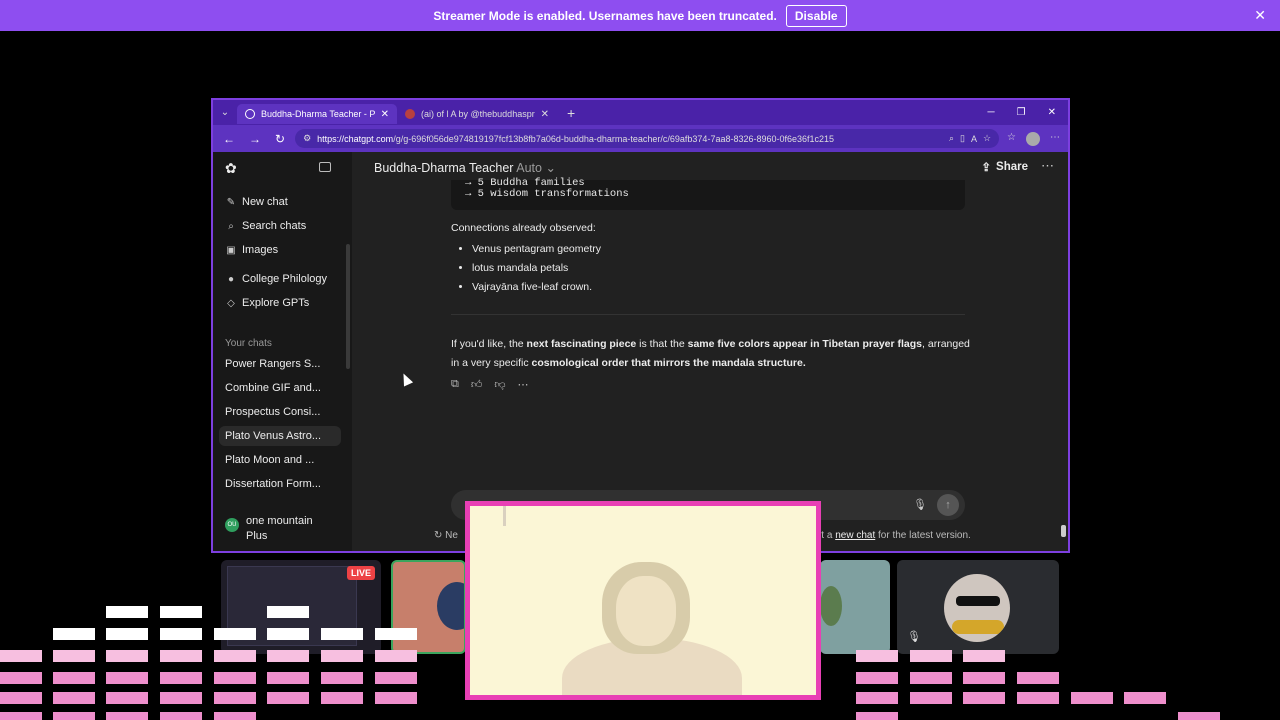 The width and height of the screenshot is (1280, 720). Describe the element at coordinates (1260, 15) in the screenshot. I see `close-icon: ✕` at that location.